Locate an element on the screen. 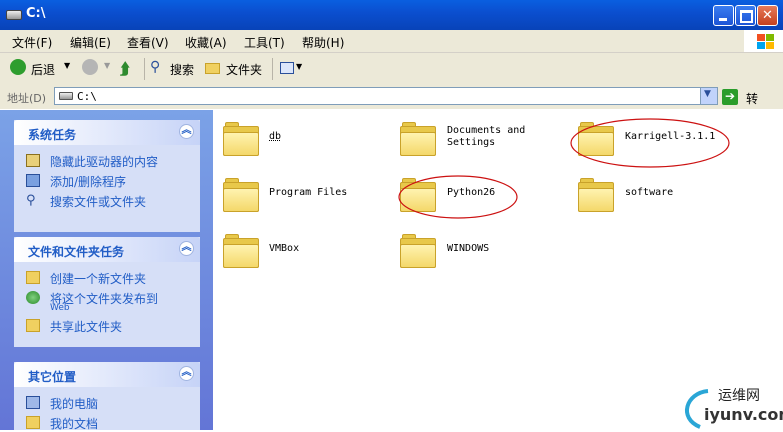 Image resolution: width=783 pixels, height=432 pixels. address-input: C:\ ▼ is located at coordinates (386, 96).